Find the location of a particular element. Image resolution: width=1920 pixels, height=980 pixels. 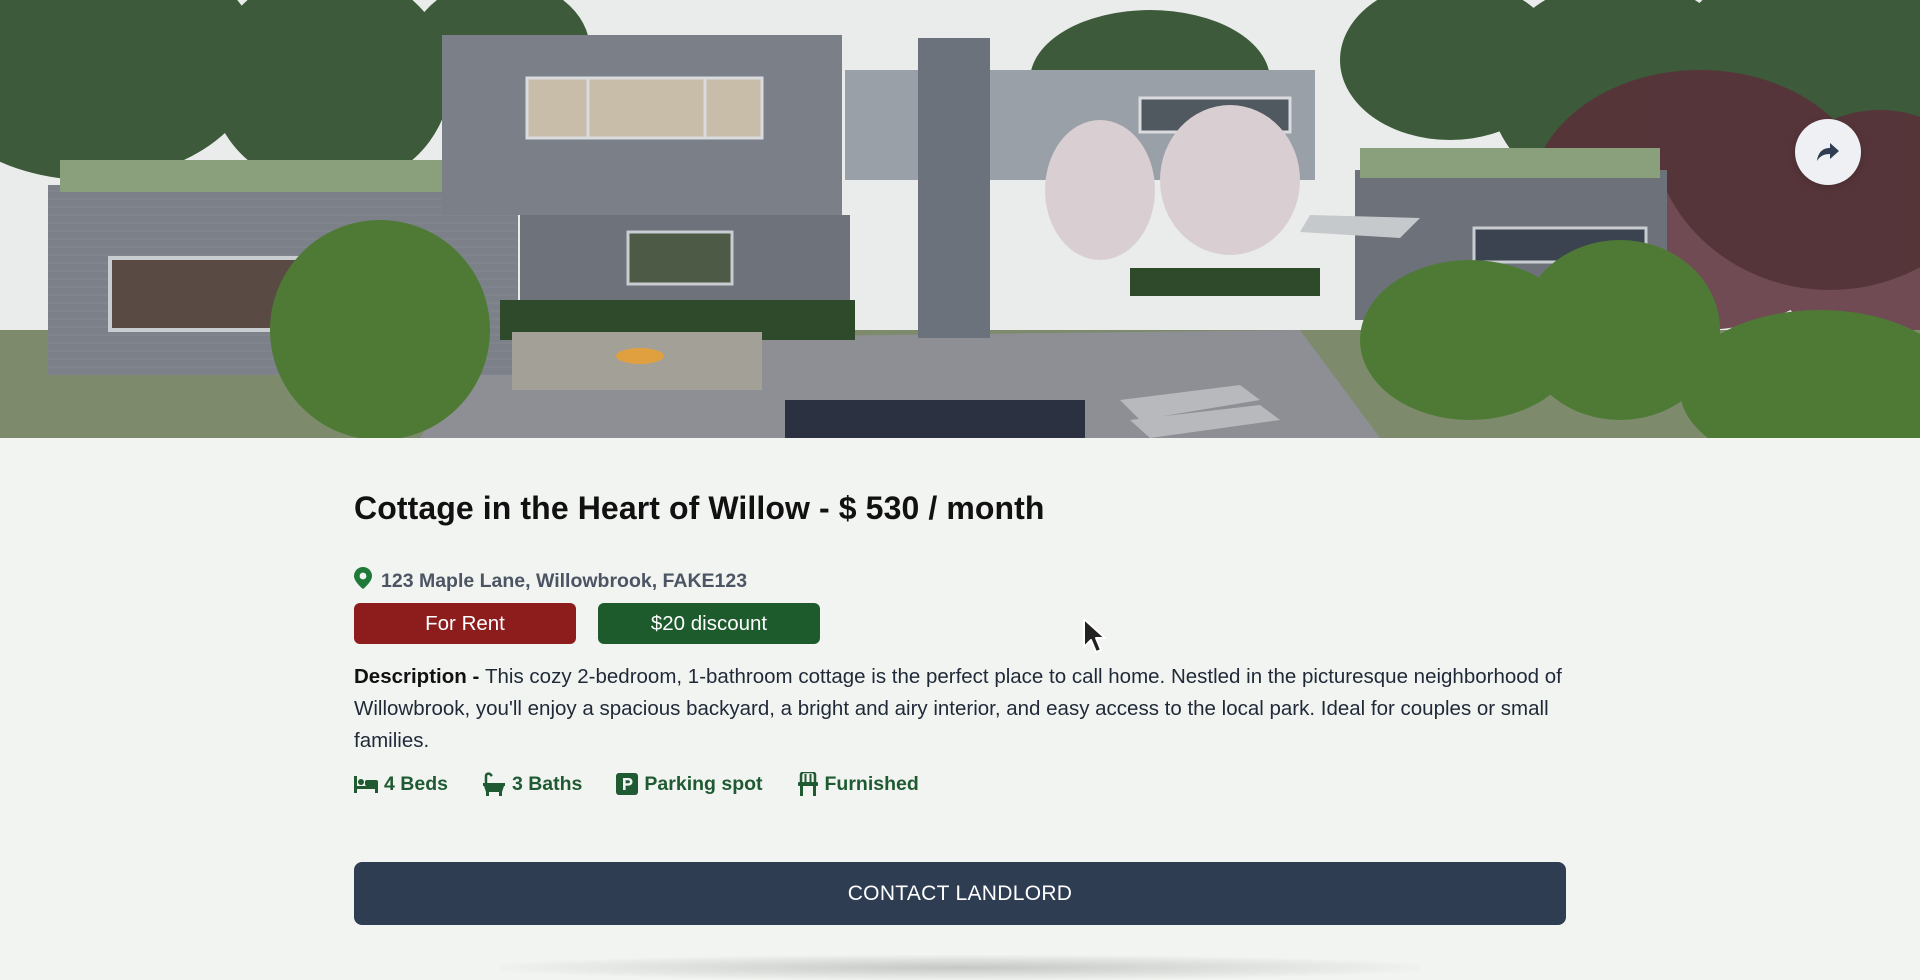

share-icon is located at coordinates (1828, 152).